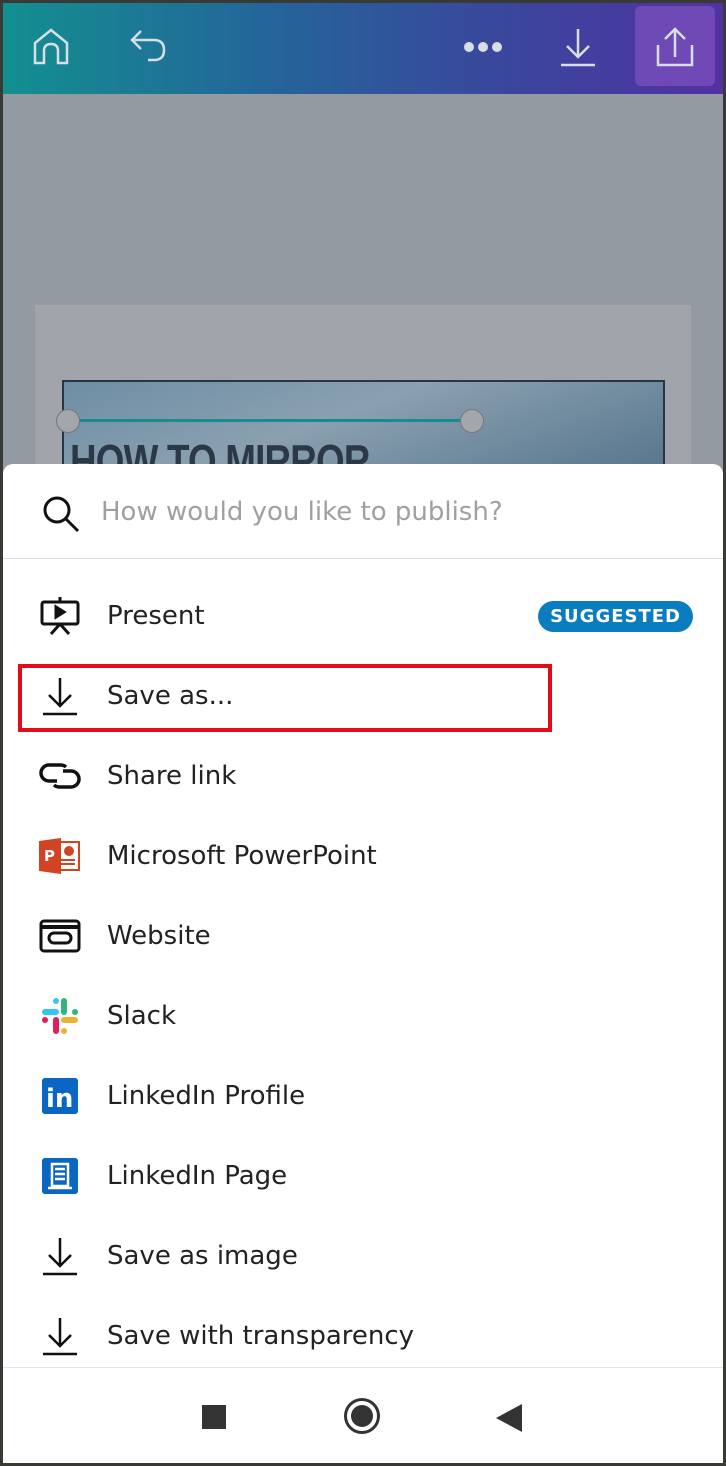 This screenshot has height=1466, width=726. I want to click on item-website: Website, so click(363, 936).